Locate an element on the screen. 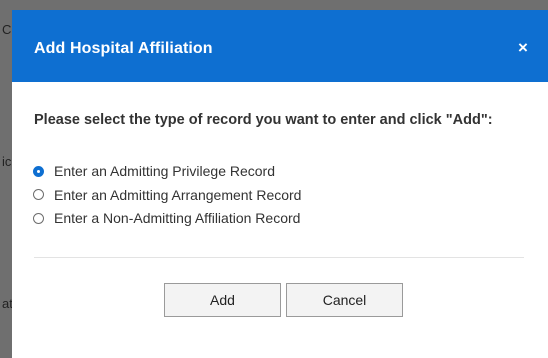 This screenshot has width=548, height=358. option-admitting-arrangement: Enter an Admitting Arrangement Record is located at coordinates (167, 195).